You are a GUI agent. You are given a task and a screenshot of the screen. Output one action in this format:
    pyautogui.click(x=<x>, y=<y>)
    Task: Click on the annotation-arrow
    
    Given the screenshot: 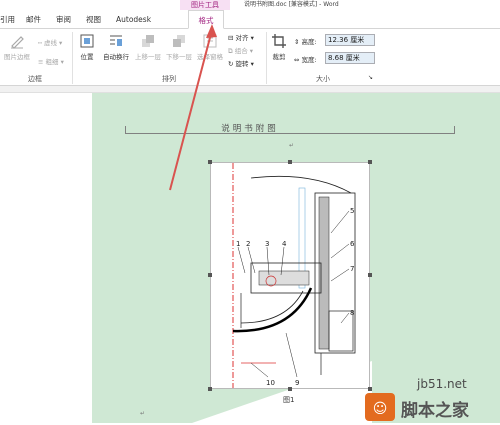 What is the action you would take?
    pyautogui.click(x=193, y=107)
    